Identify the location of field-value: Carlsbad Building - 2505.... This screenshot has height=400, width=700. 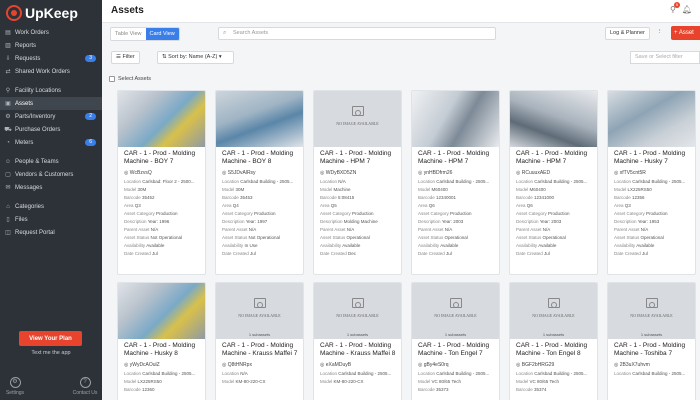
(463, 181).